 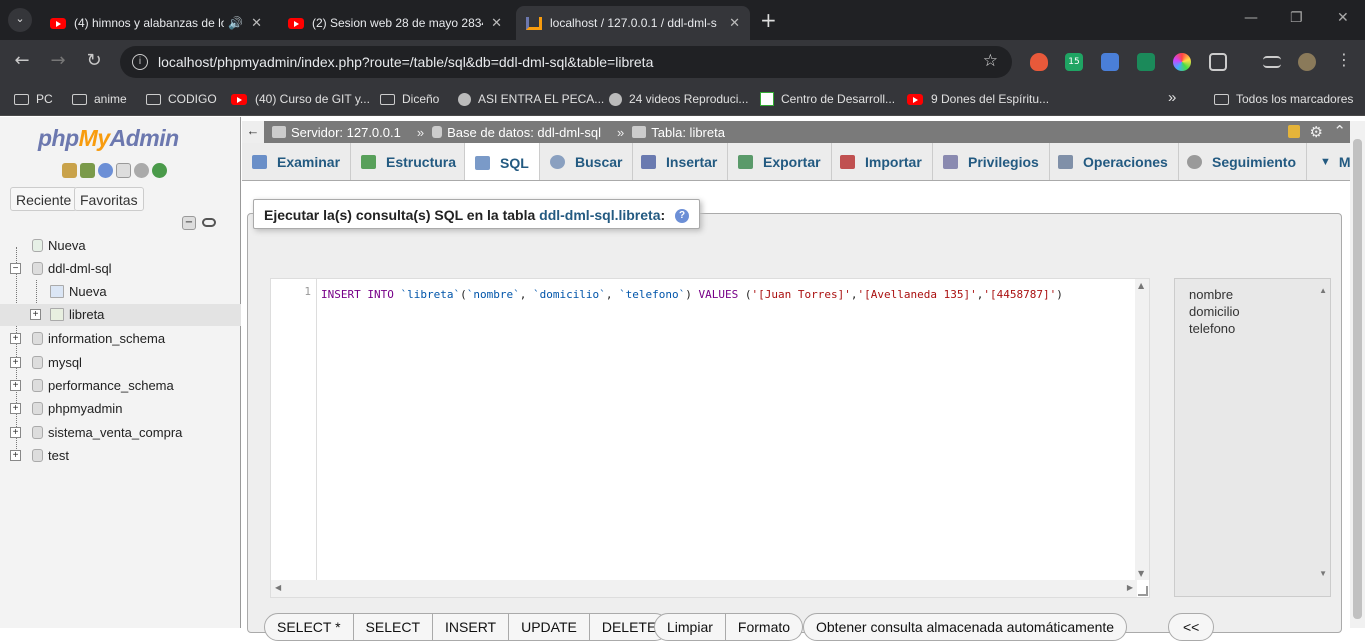 What do you see at coordinates (253, 132) in the screenshot?
I see `collapse-nav-icon: ←` at bounding box center [253, 132].